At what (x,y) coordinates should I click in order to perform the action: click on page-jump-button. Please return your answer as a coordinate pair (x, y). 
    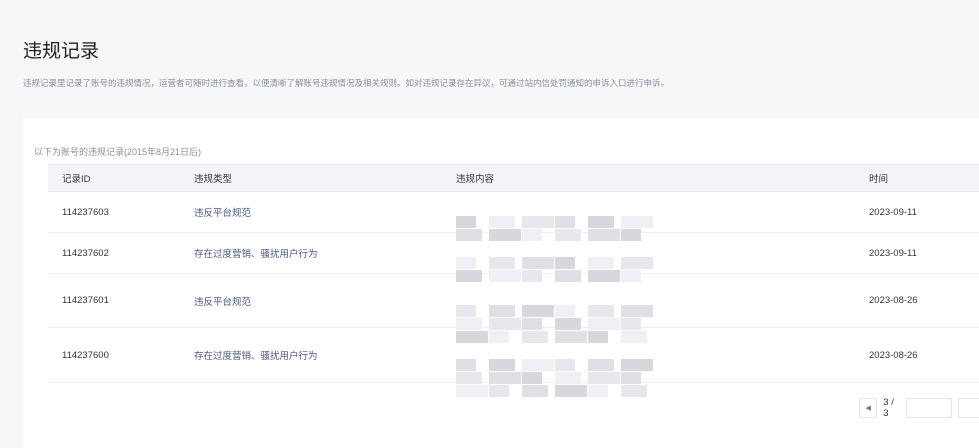
    Looking at the image, I should click on (968, 408).